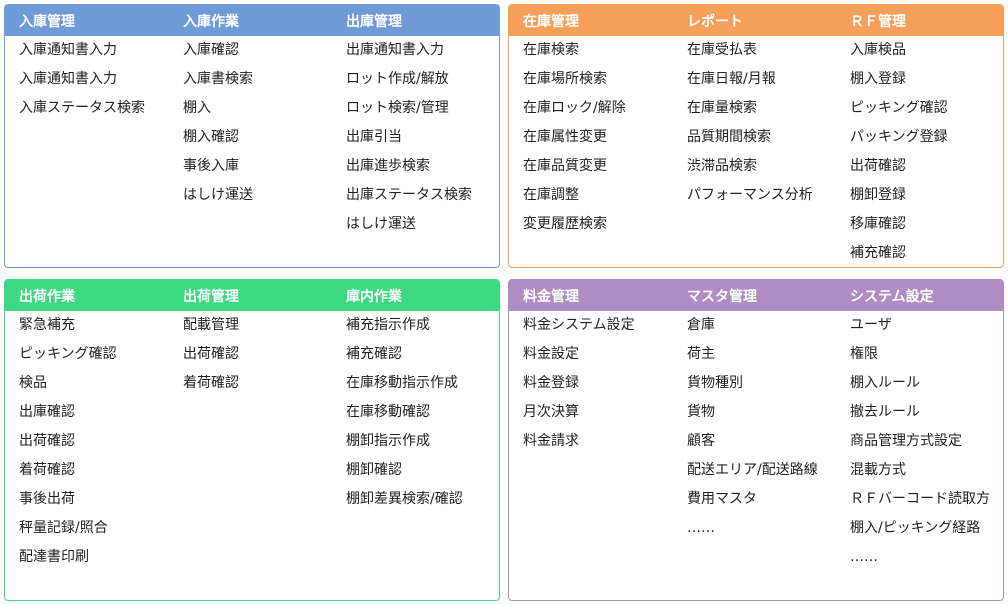 Image resolution: width=1008 pixels, height=605 pixels. Describe the element at coordinates (397, 325) in the screenshot. I see `menu-item: 補充指示作成` at that location.